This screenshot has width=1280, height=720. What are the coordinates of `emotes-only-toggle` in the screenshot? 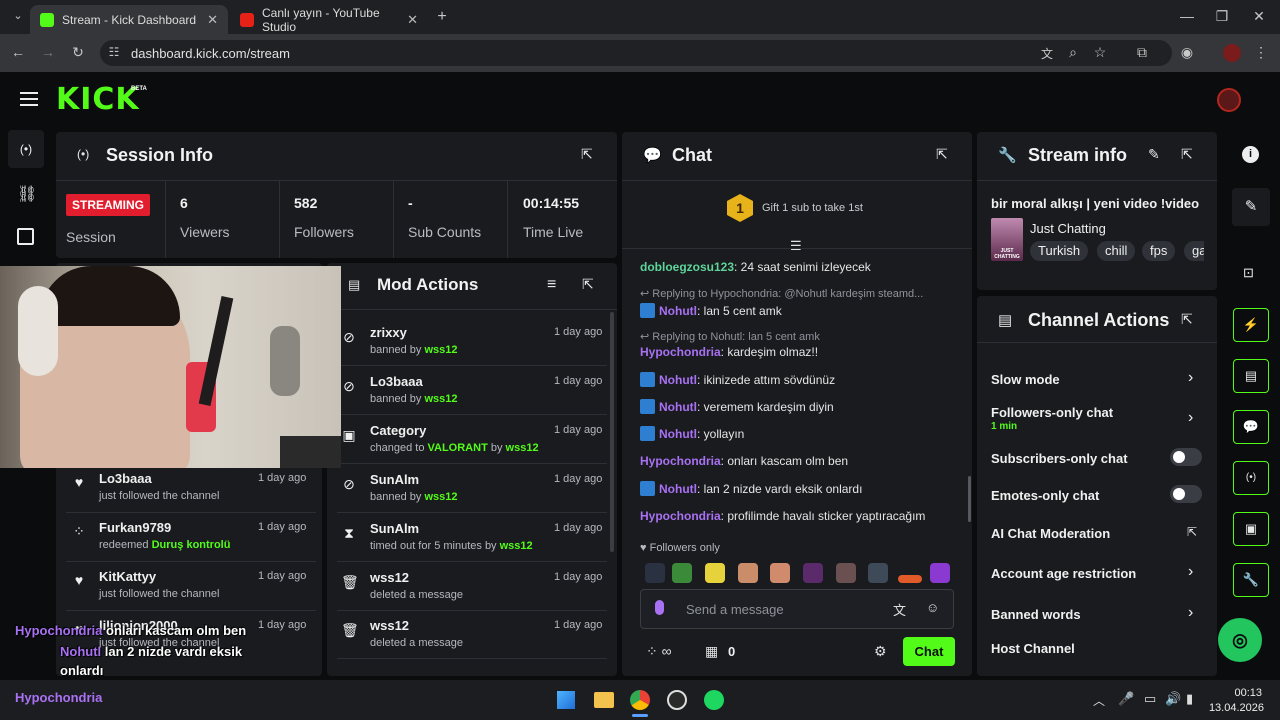 It's located at (1186, 494).